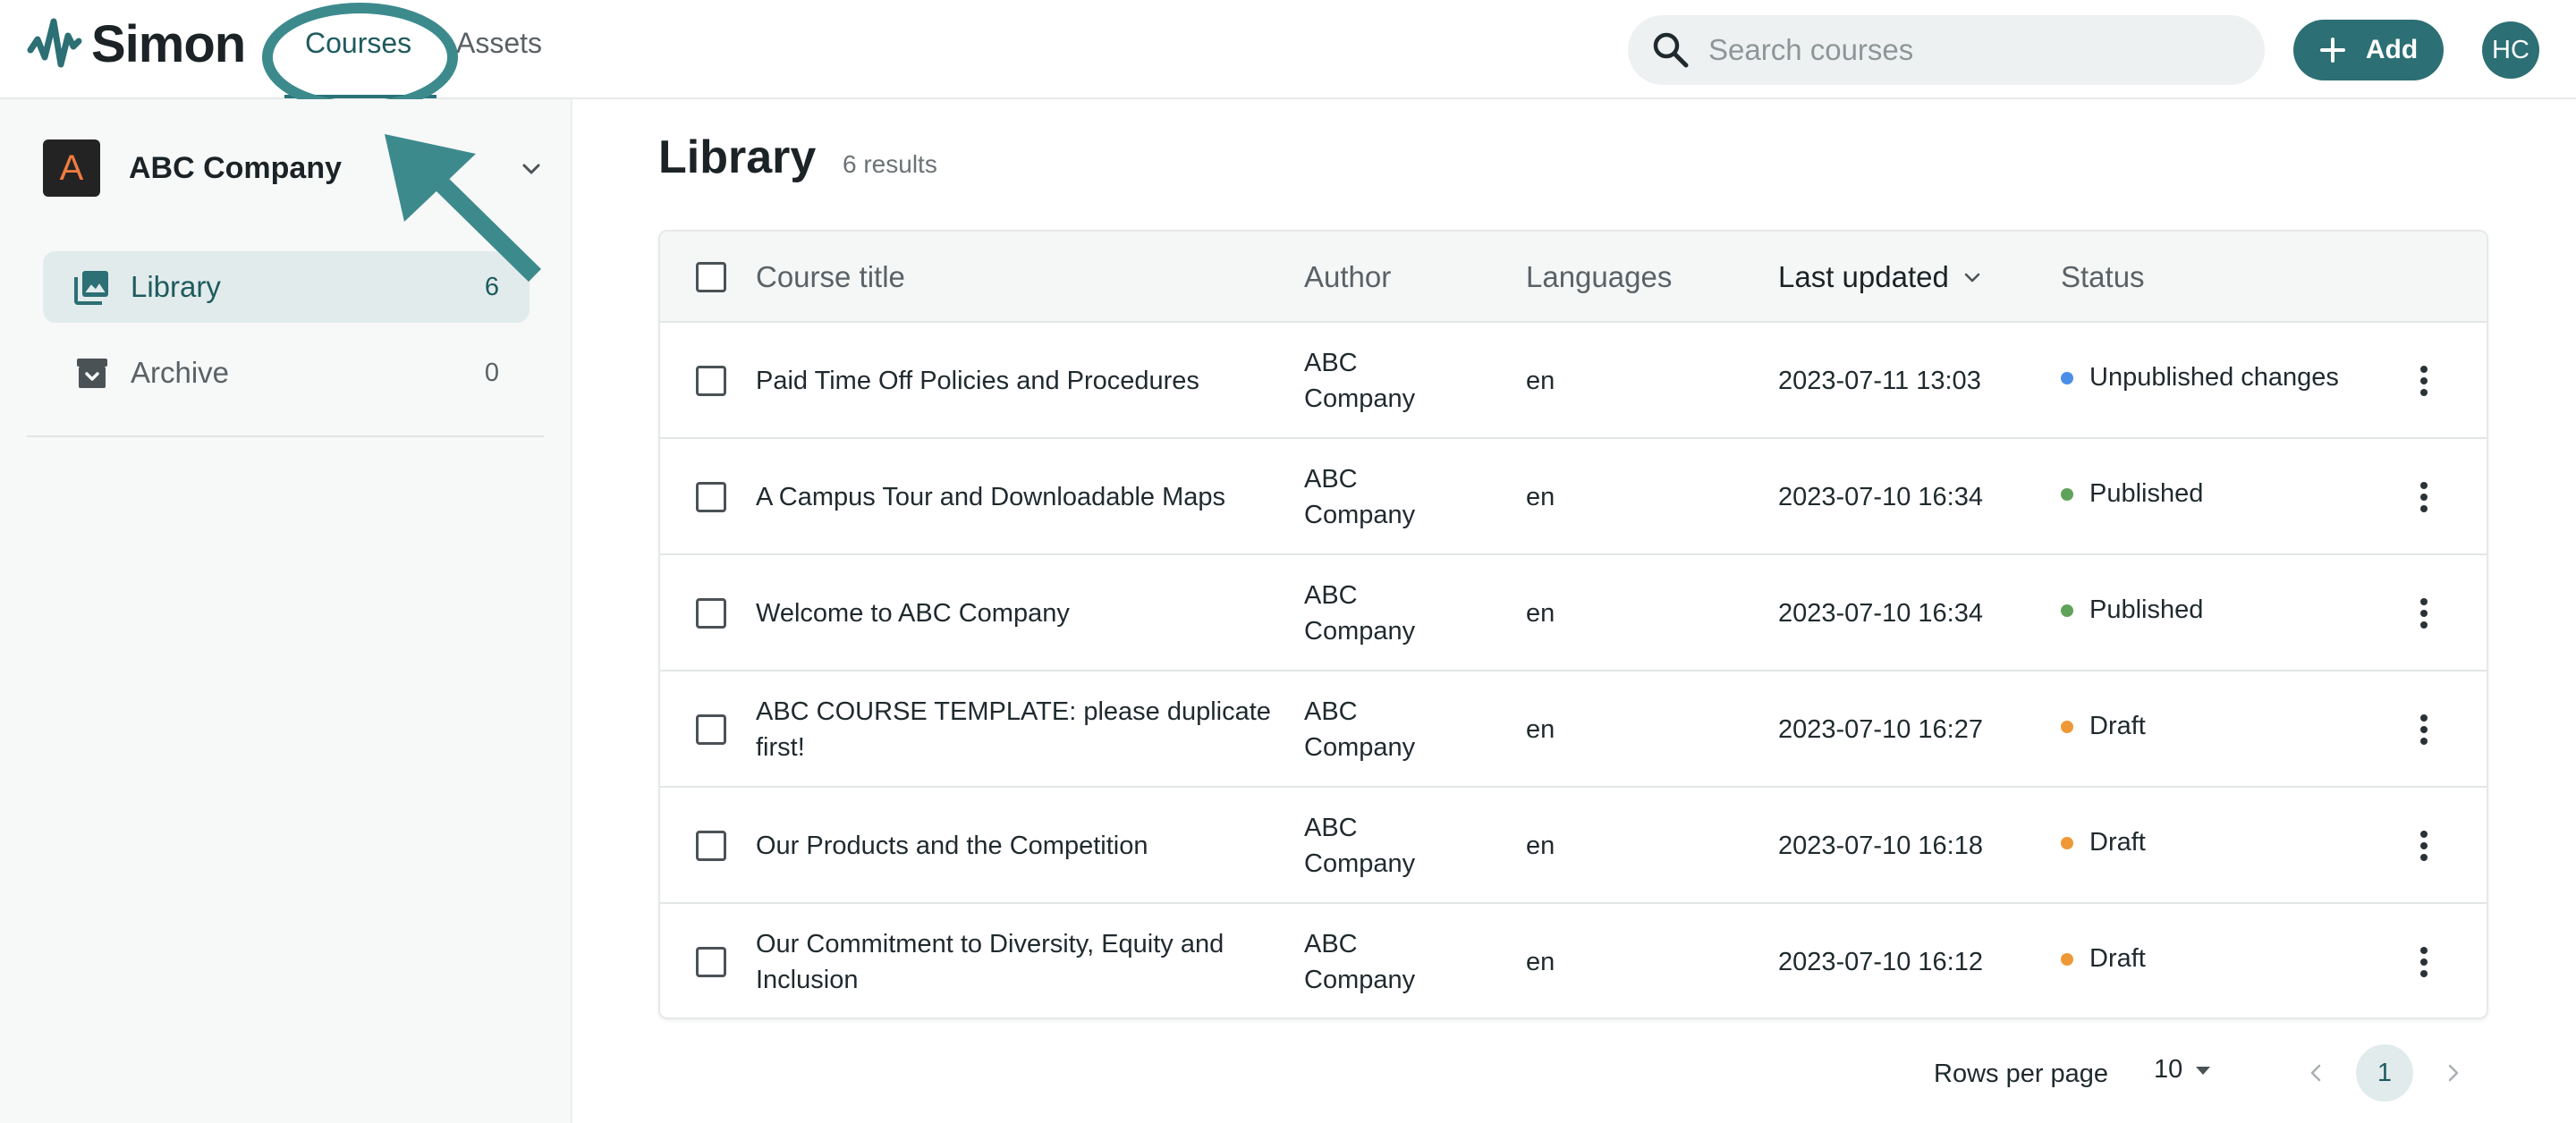 This screenshot has width=2576, height=1123. Describe the element at coordinates (360, 58) in the screenshot. I see `highlight-circle-annotation` at that location.